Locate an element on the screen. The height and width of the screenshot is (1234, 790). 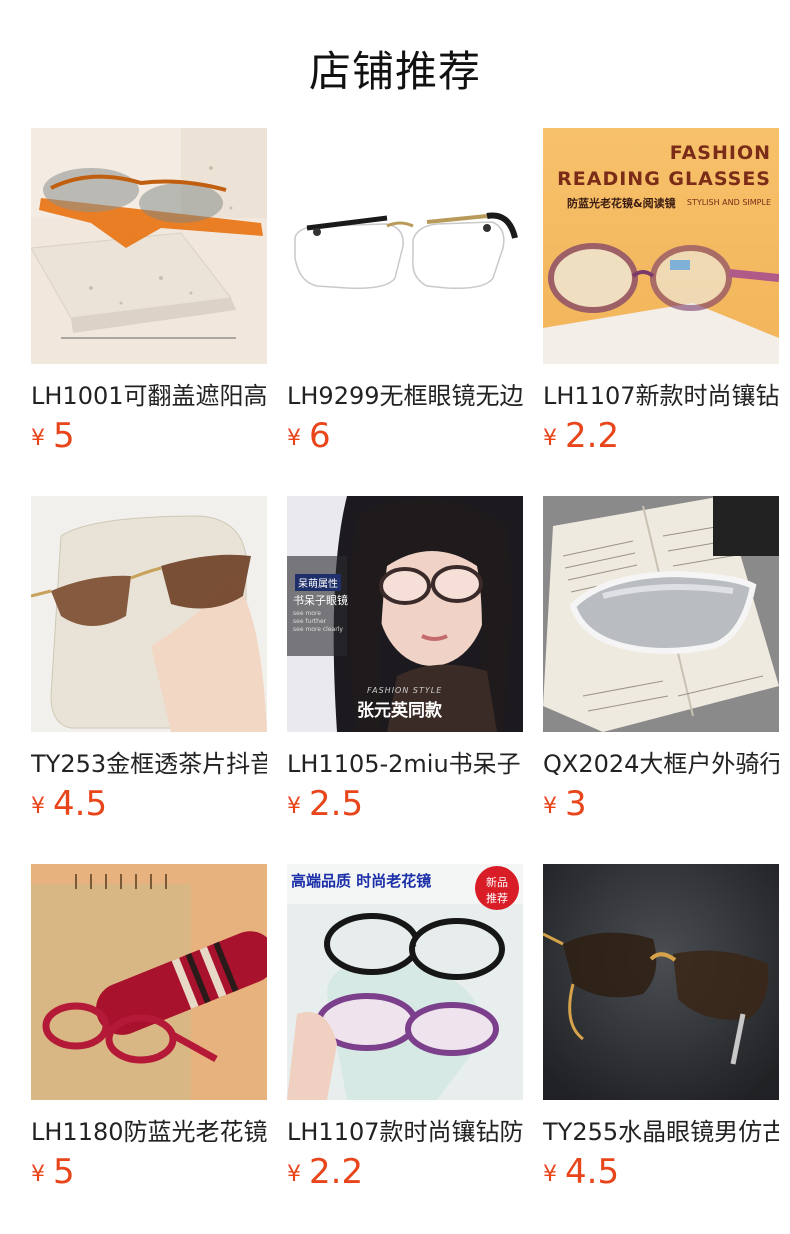
image-text-subtitle: 防蓝光老花镜&阅读镜 is located at coordinates (621, 203).